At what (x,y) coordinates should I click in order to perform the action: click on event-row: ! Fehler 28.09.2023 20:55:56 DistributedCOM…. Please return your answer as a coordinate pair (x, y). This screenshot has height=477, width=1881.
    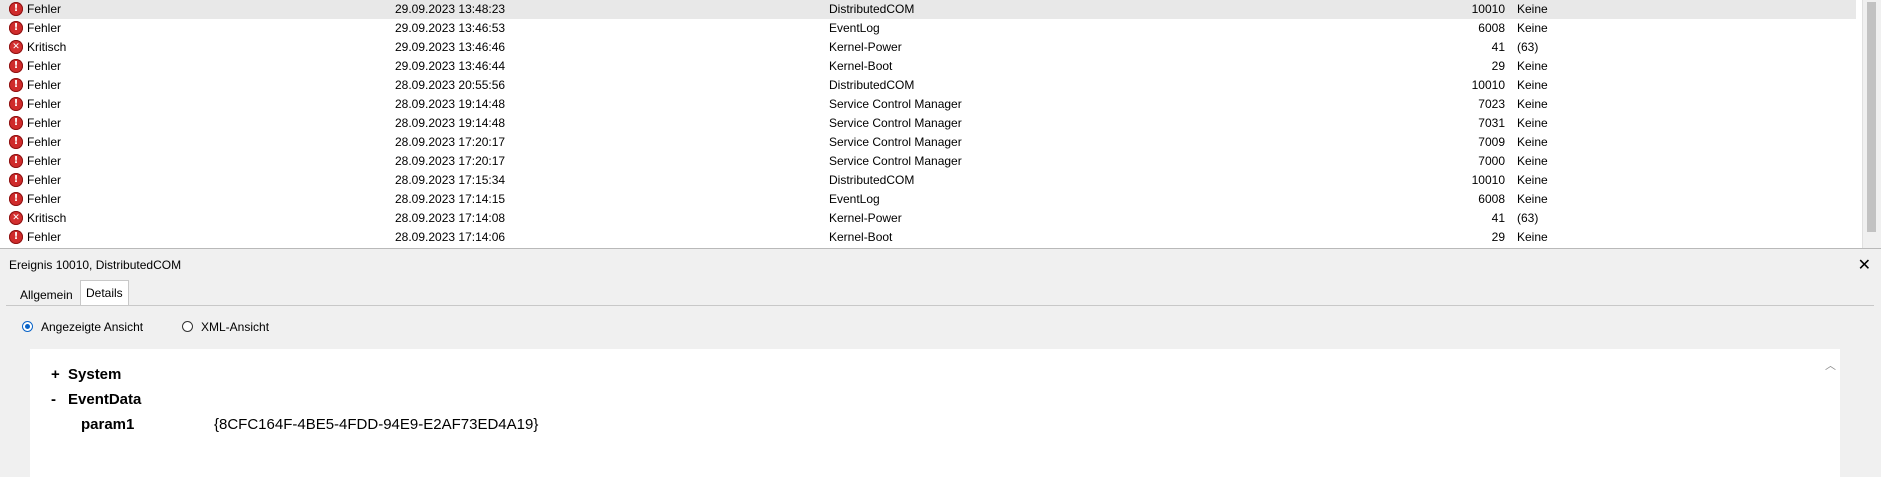
    Looking at the image, I should click on (928, 85).